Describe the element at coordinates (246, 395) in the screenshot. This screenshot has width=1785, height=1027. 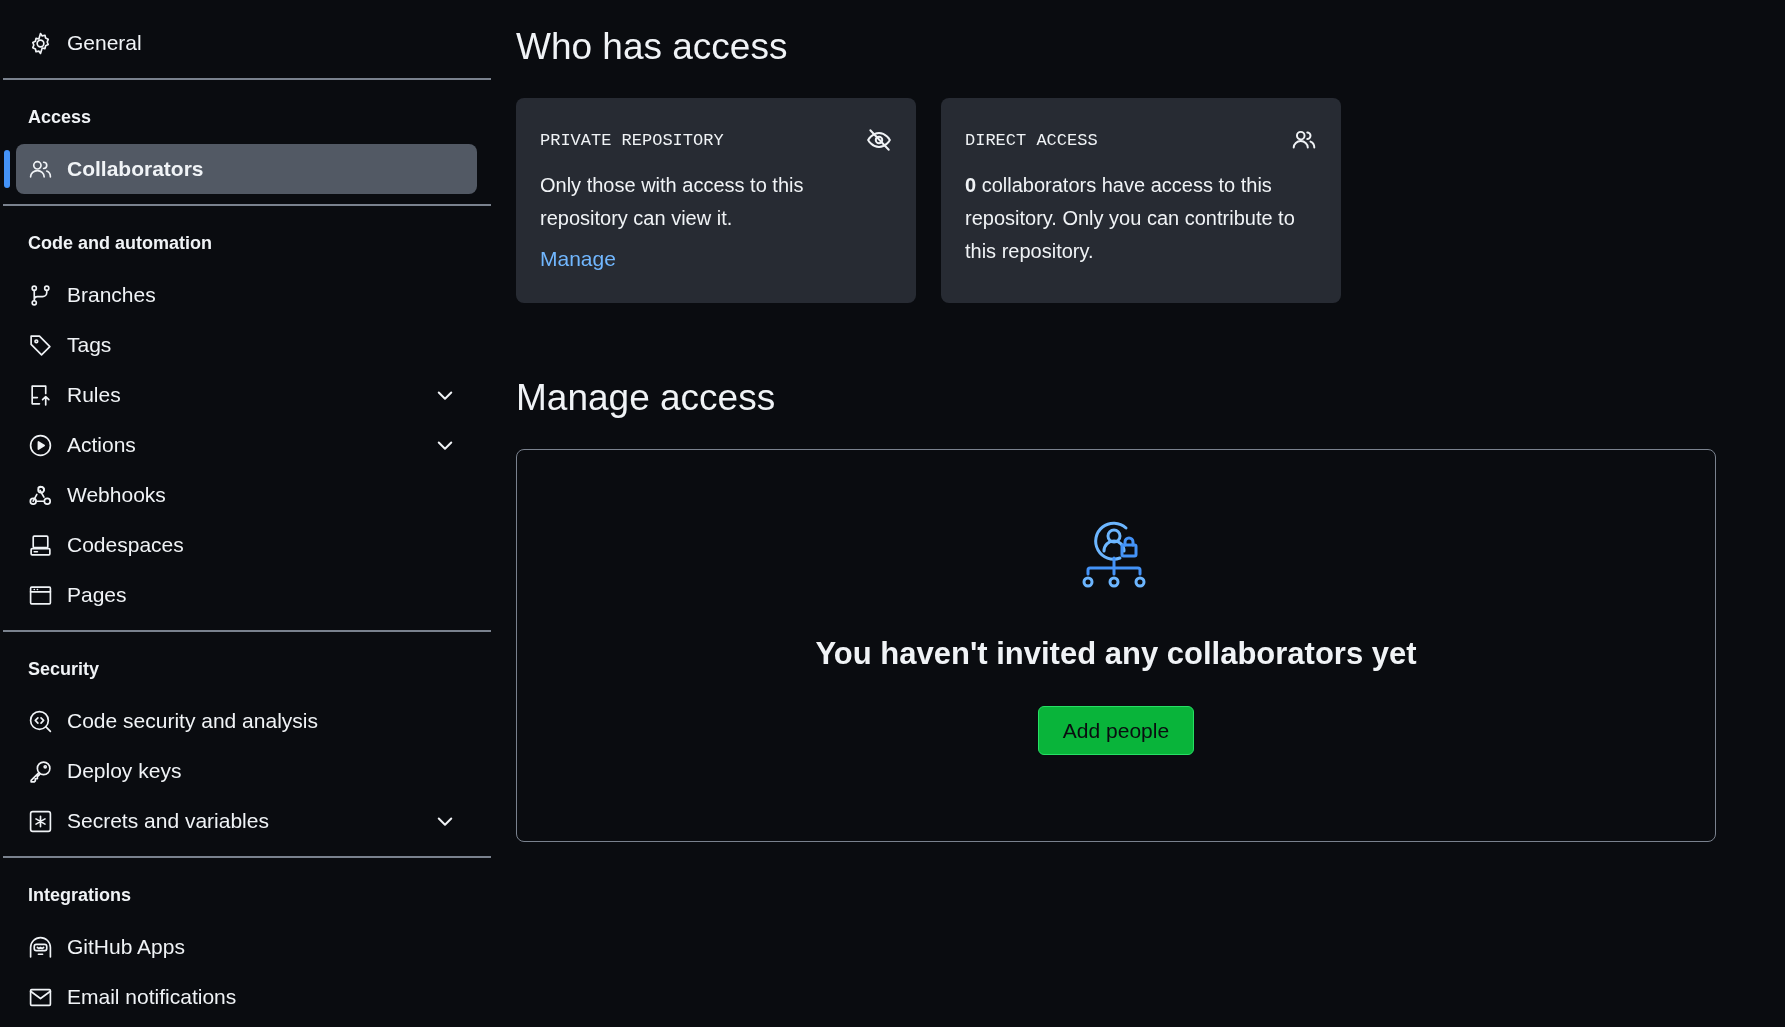
I see `sidebar-item: Rules` at that location.